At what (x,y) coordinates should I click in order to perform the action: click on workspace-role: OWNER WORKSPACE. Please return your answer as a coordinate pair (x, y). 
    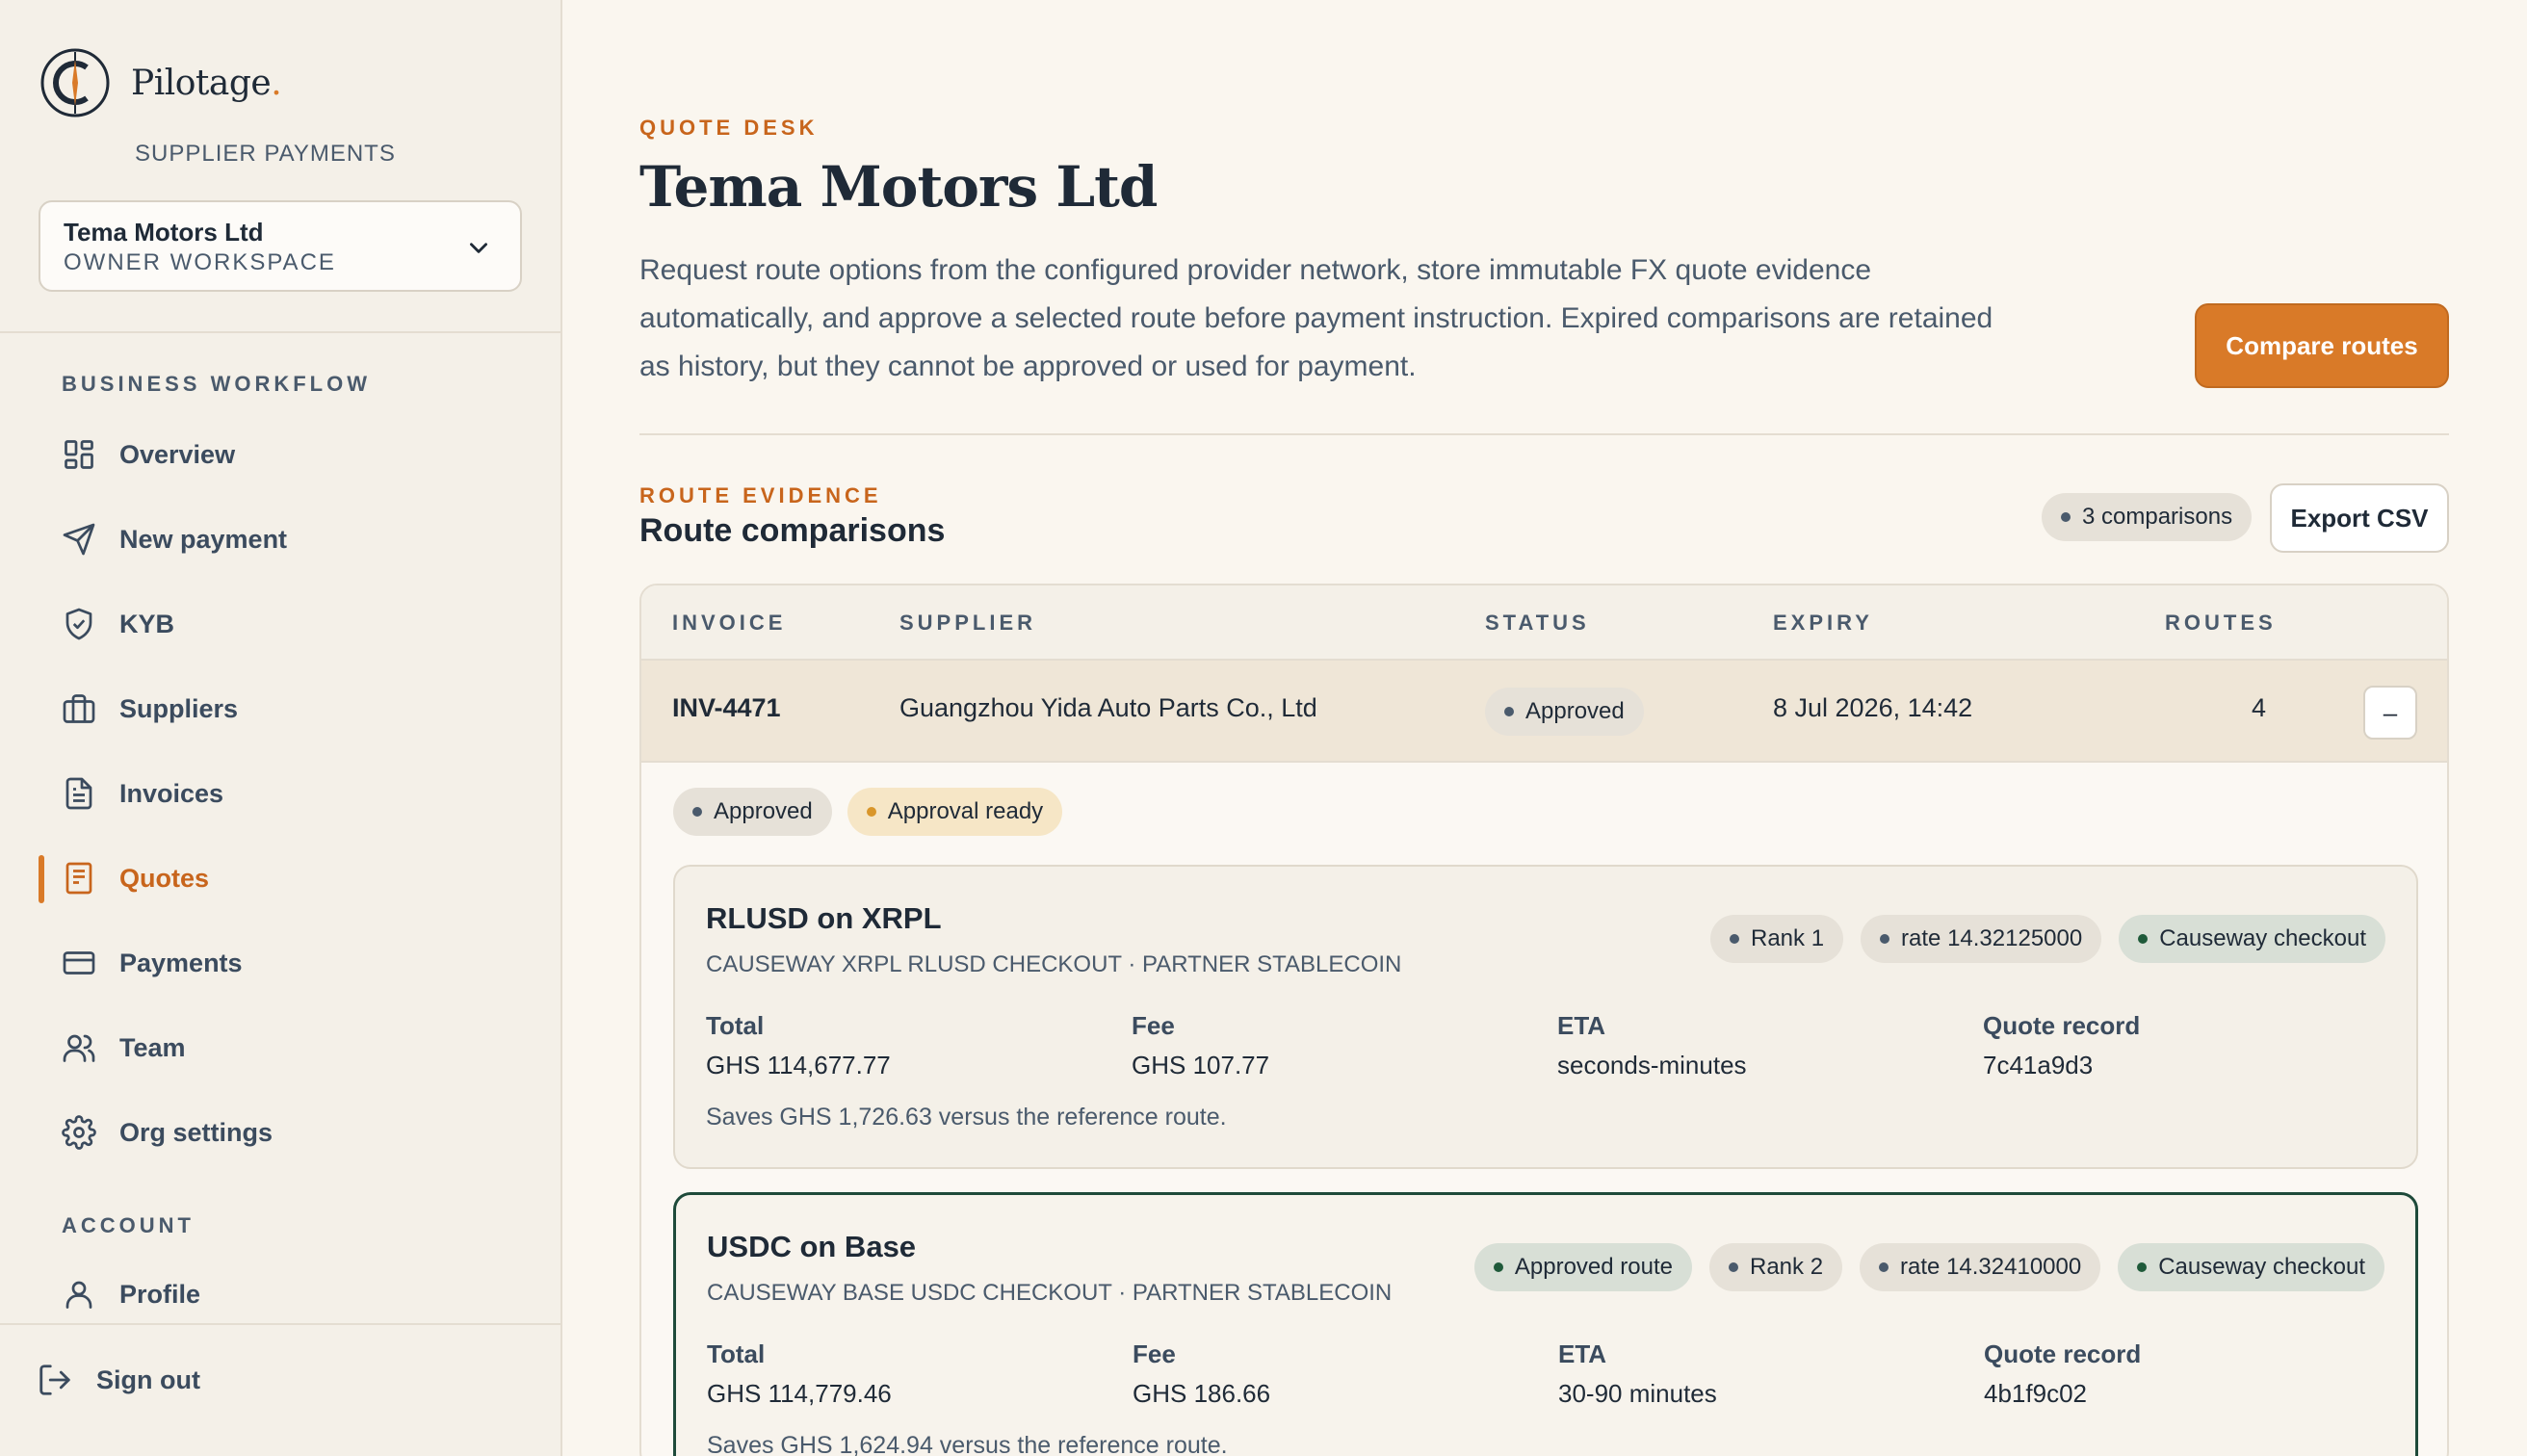
    Looking at the image, I should click on (200, 262).